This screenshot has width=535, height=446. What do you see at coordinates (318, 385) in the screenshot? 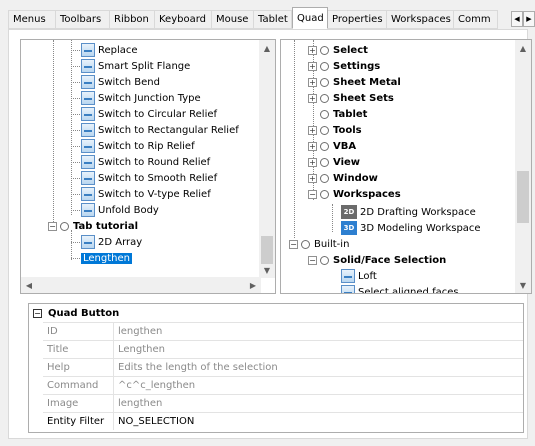
I see `property-value: ^c^c_lengthen` at bounding box center [318, 385].